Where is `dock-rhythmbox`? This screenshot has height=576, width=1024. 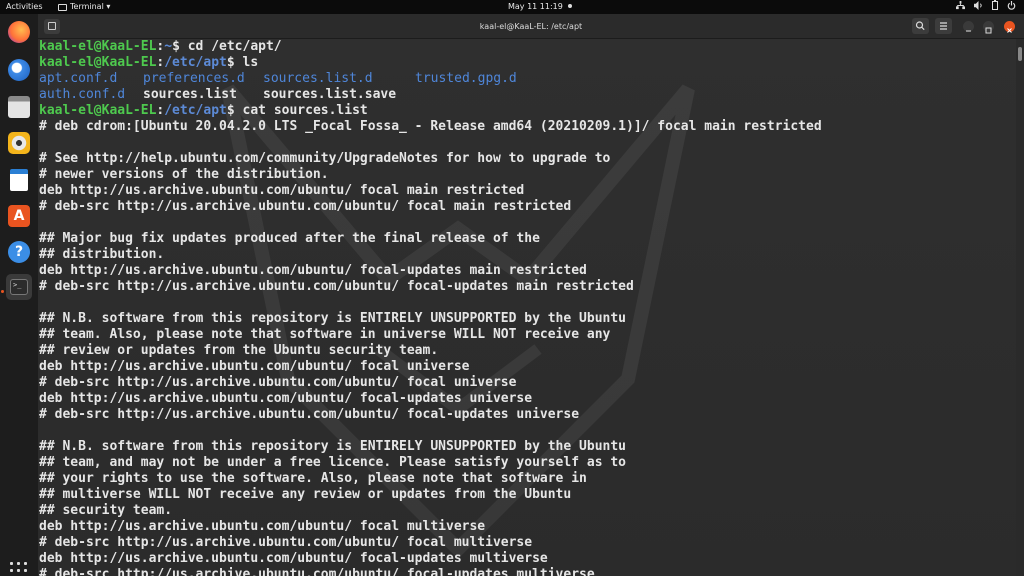 dock-rhythmbox is located at coordinates (19, 143).